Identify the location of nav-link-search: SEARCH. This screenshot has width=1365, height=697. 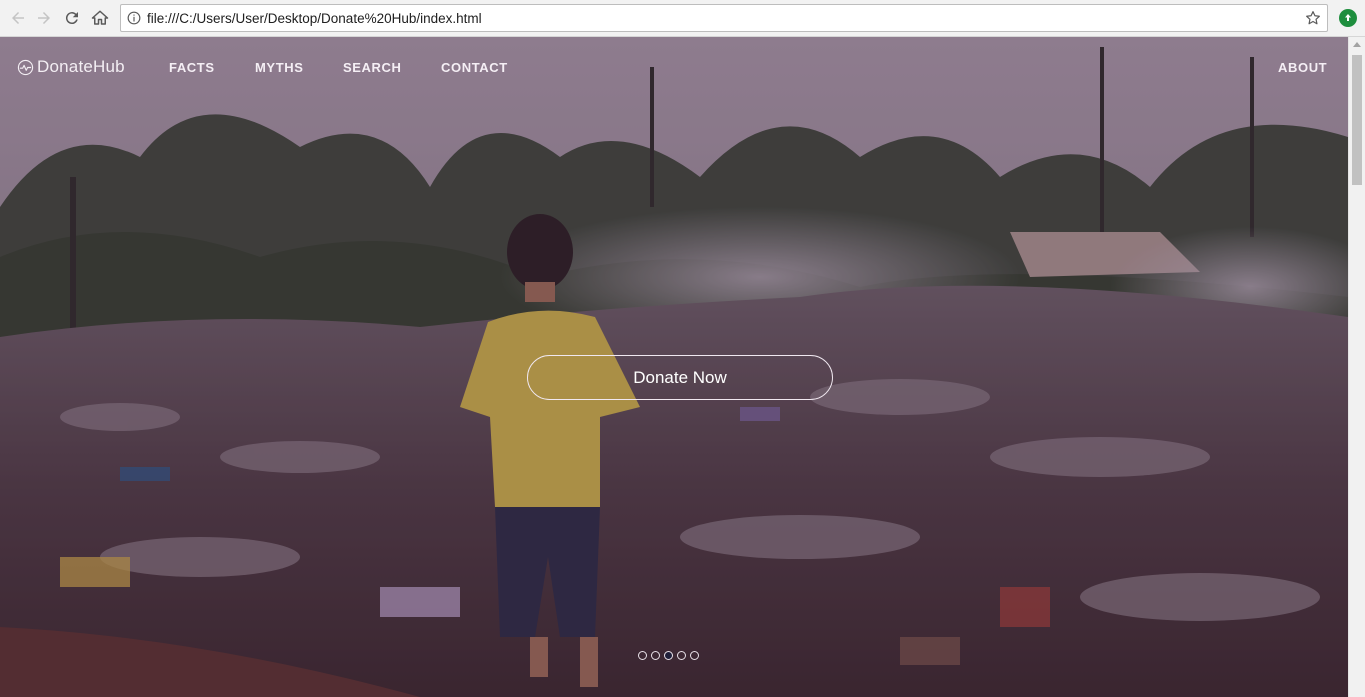
(372, 67).